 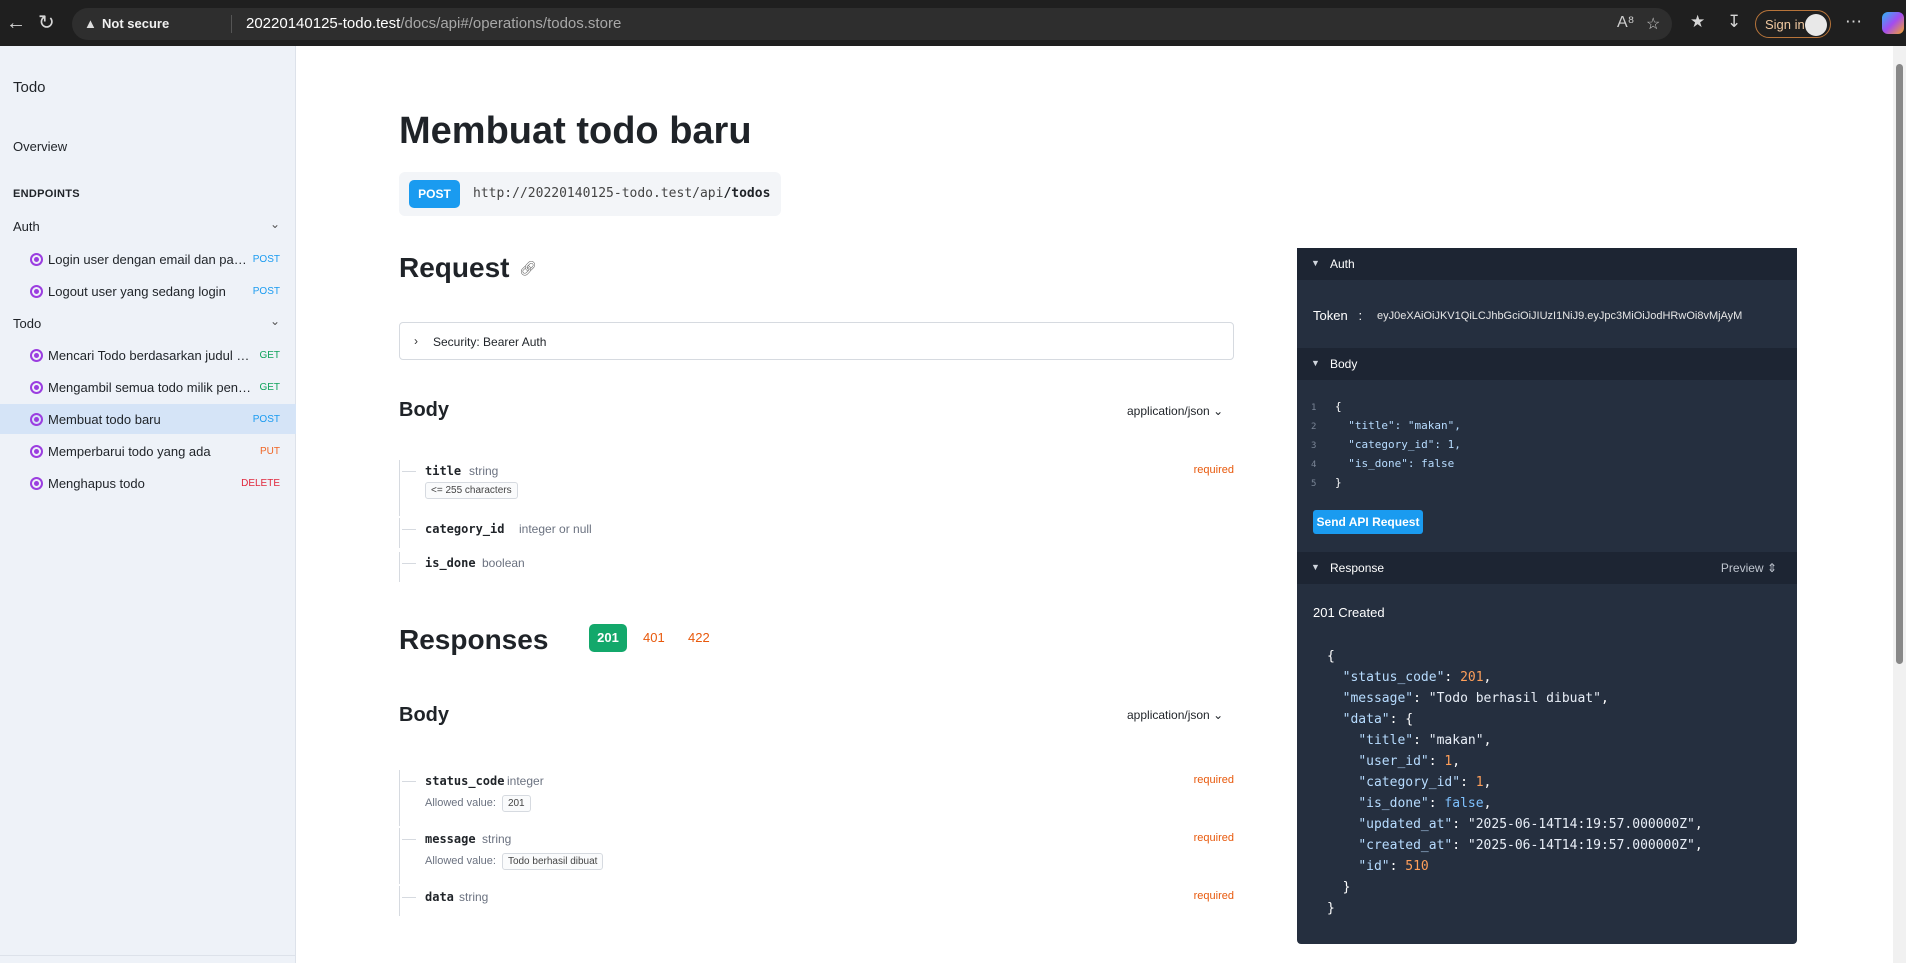 I want to click on downloads-icon: ↧, so click(x=1734, y=22).